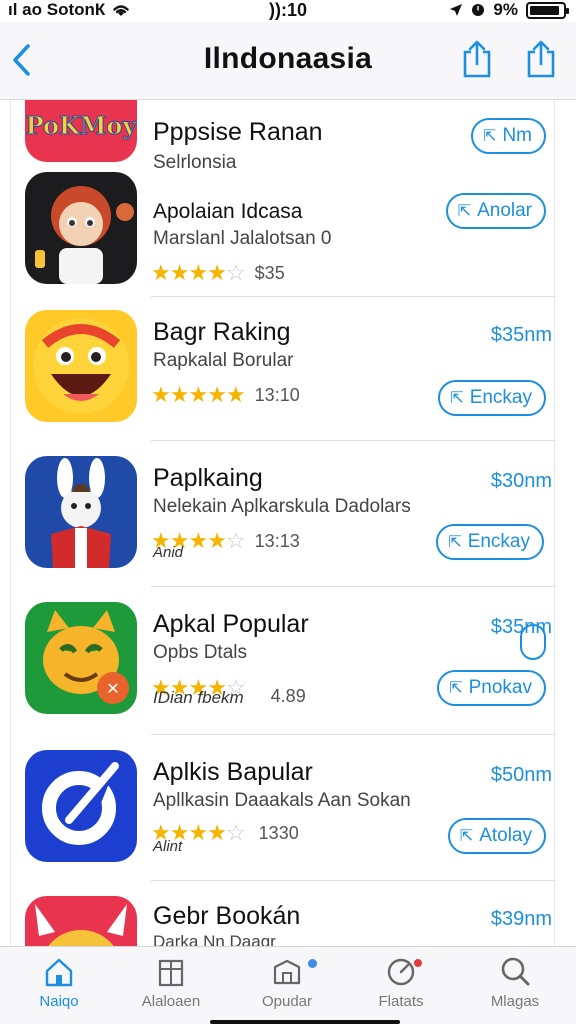 The image size is (576, 1024). I want to click on app-icon-pokemon: PoKMoy, so click(81, 131).